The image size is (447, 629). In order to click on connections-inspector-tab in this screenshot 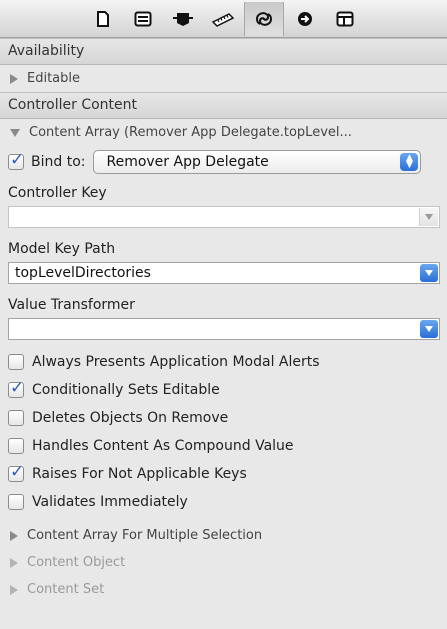, I will do `click(305, 19)`.